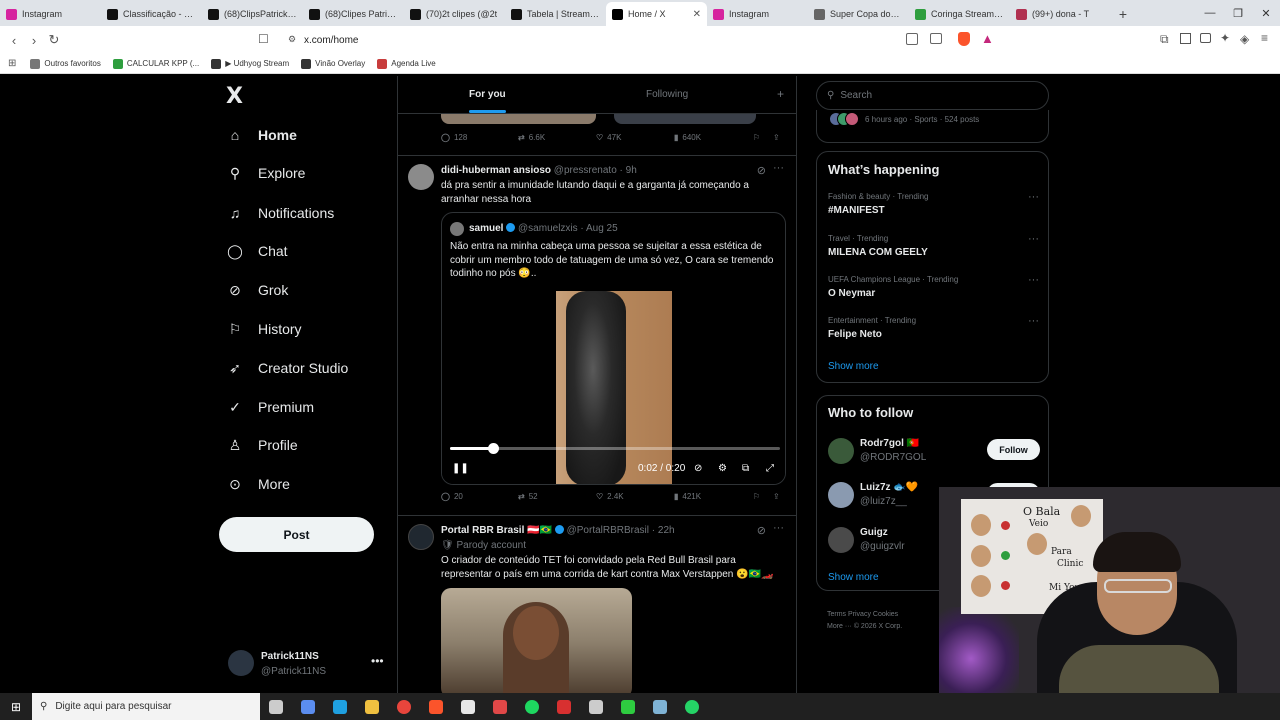  Describe the element at coordinates (1264, 38) in the screenshot. I see `menu-icon: ≡` at that location.